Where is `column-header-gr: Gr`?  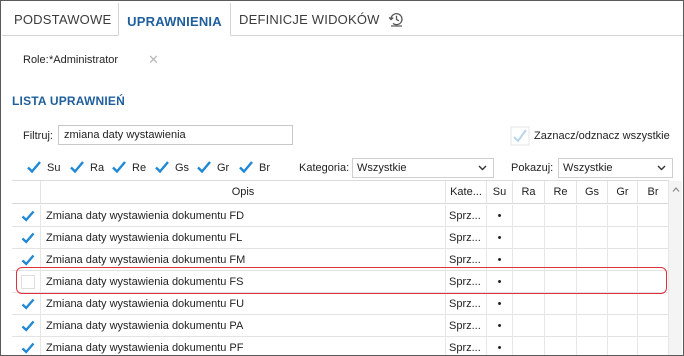
column-header-gr: Gr is located at coordinates (623, 192).